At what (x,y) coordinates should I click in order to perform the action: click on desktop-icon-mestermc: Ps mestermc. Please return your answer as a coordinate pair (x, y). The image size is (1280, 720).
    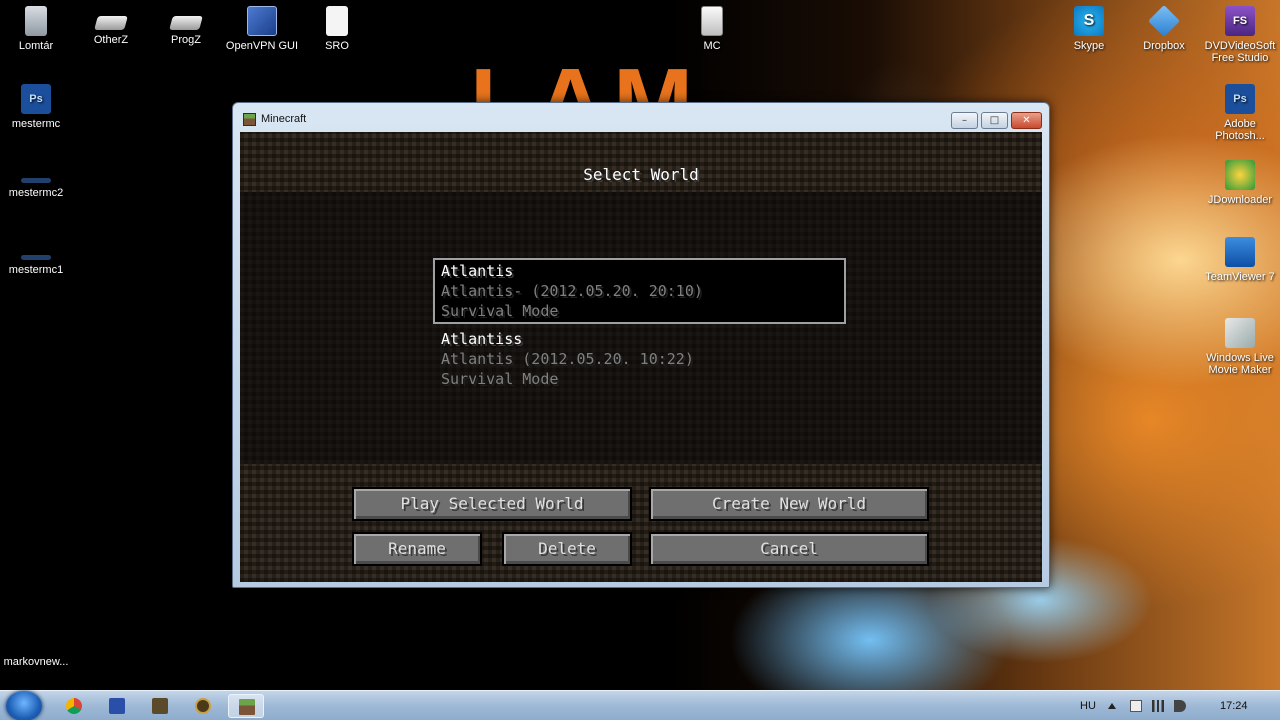
    Looking at the image, I should click on (38, 107).